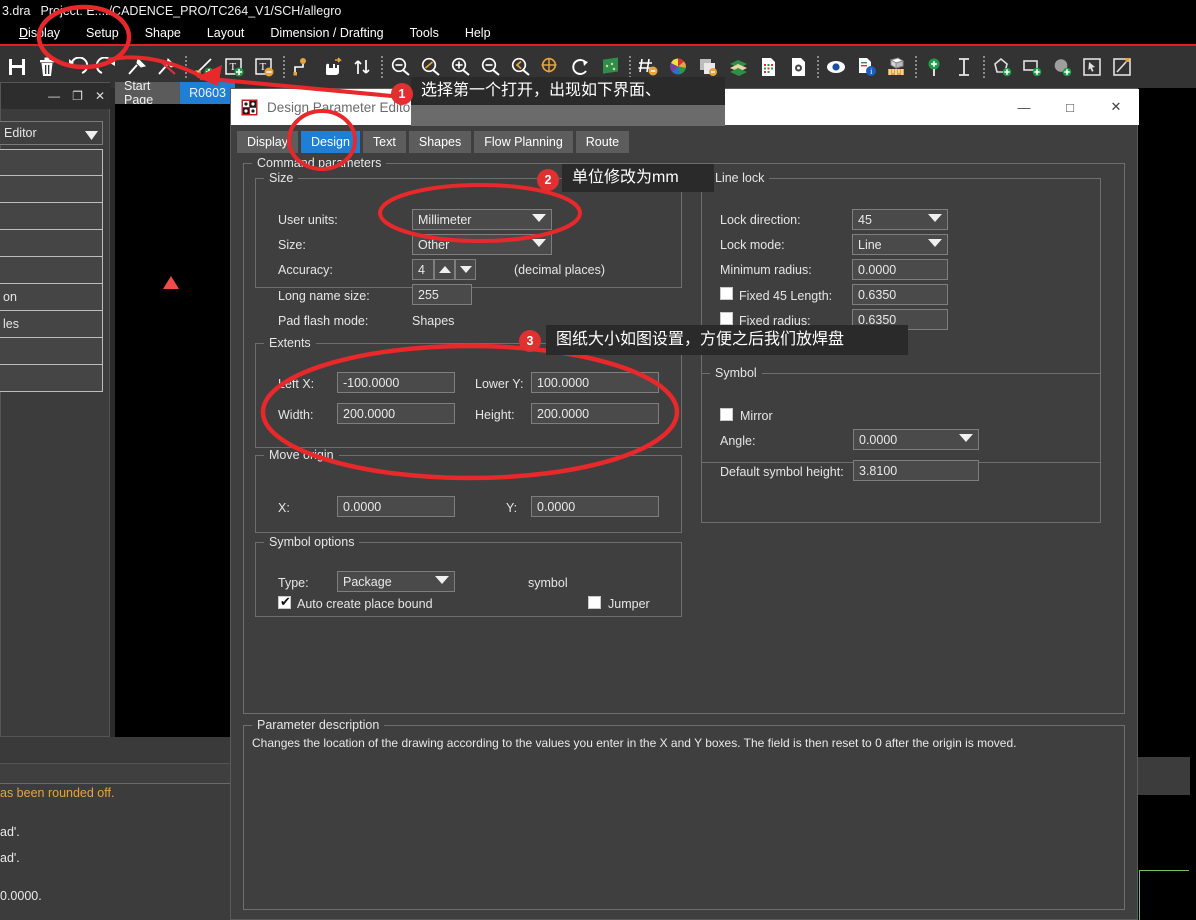  What do you see at coordinates (384, 142) in the screenshot?
I see `tab-text: Text` at bounding box center [384, 142].